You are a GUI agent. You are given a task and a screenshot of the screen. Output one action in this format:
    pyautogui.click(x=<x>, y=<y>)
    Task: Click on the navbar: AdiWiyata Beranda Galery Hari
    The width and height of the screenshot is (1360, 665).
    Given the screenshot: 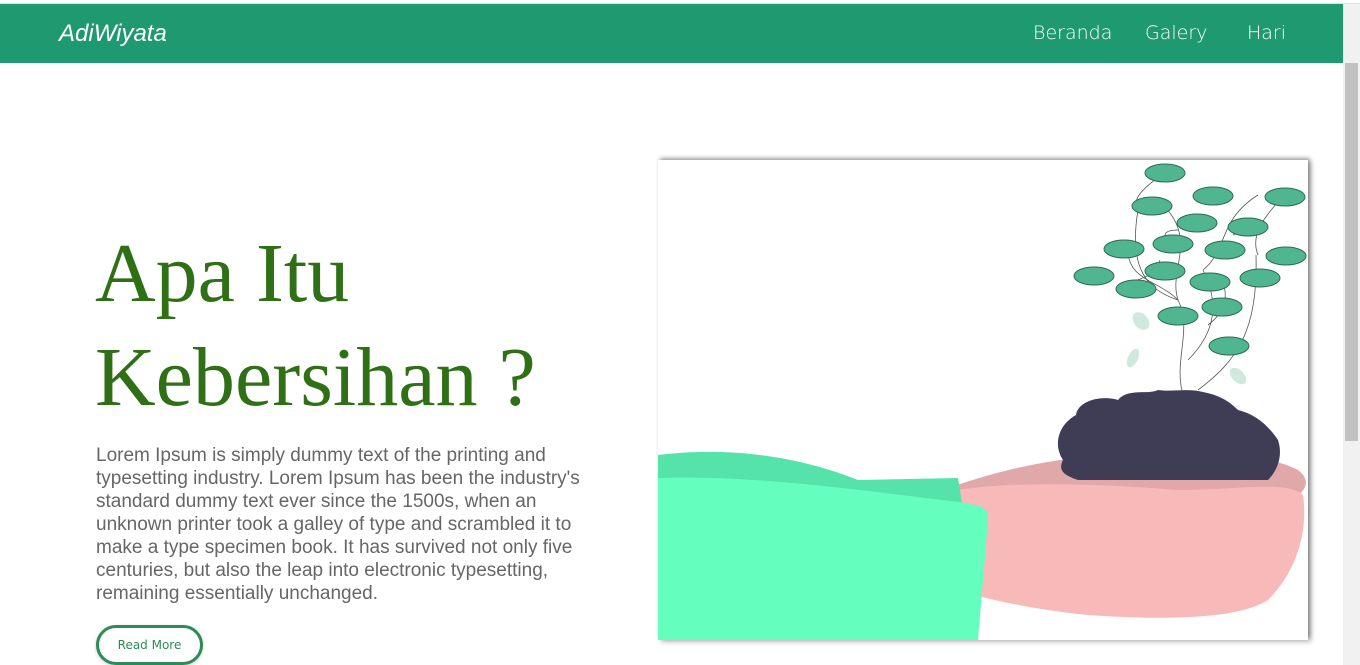 What is the action you would take?
    pyautogui.click(x=671, y=33)
    